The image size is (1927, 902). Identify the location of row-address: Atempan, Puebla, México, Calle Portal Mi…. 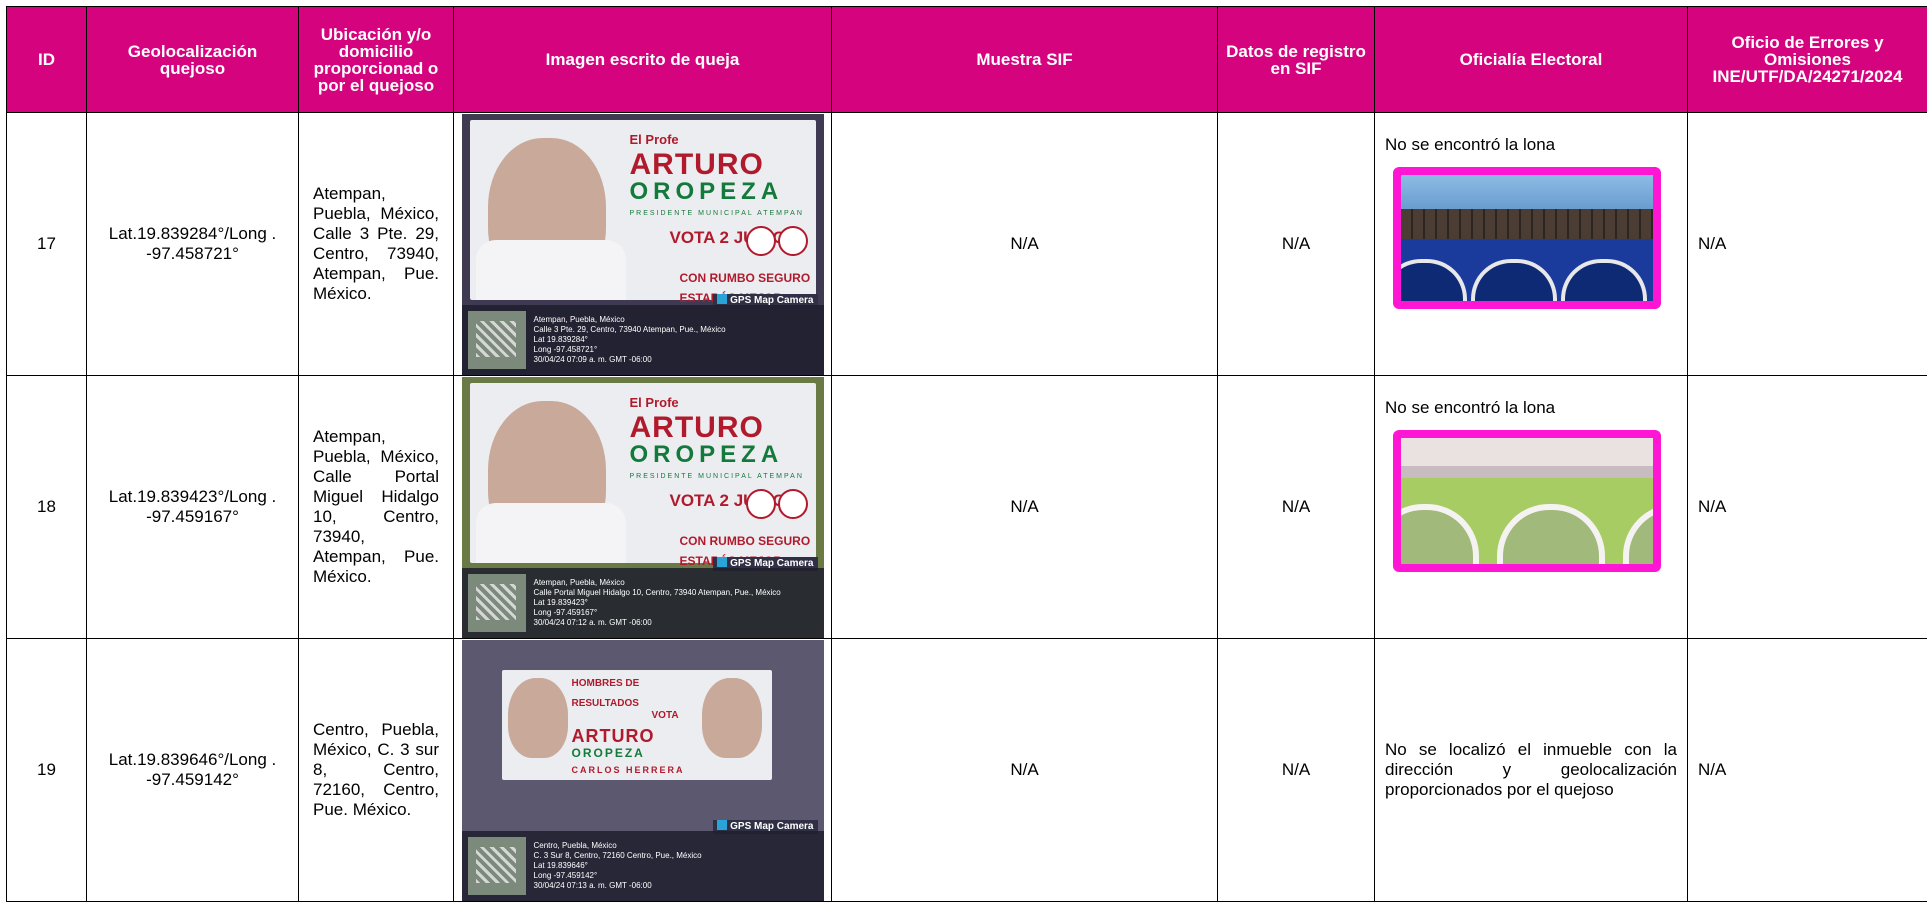
(376, 507).